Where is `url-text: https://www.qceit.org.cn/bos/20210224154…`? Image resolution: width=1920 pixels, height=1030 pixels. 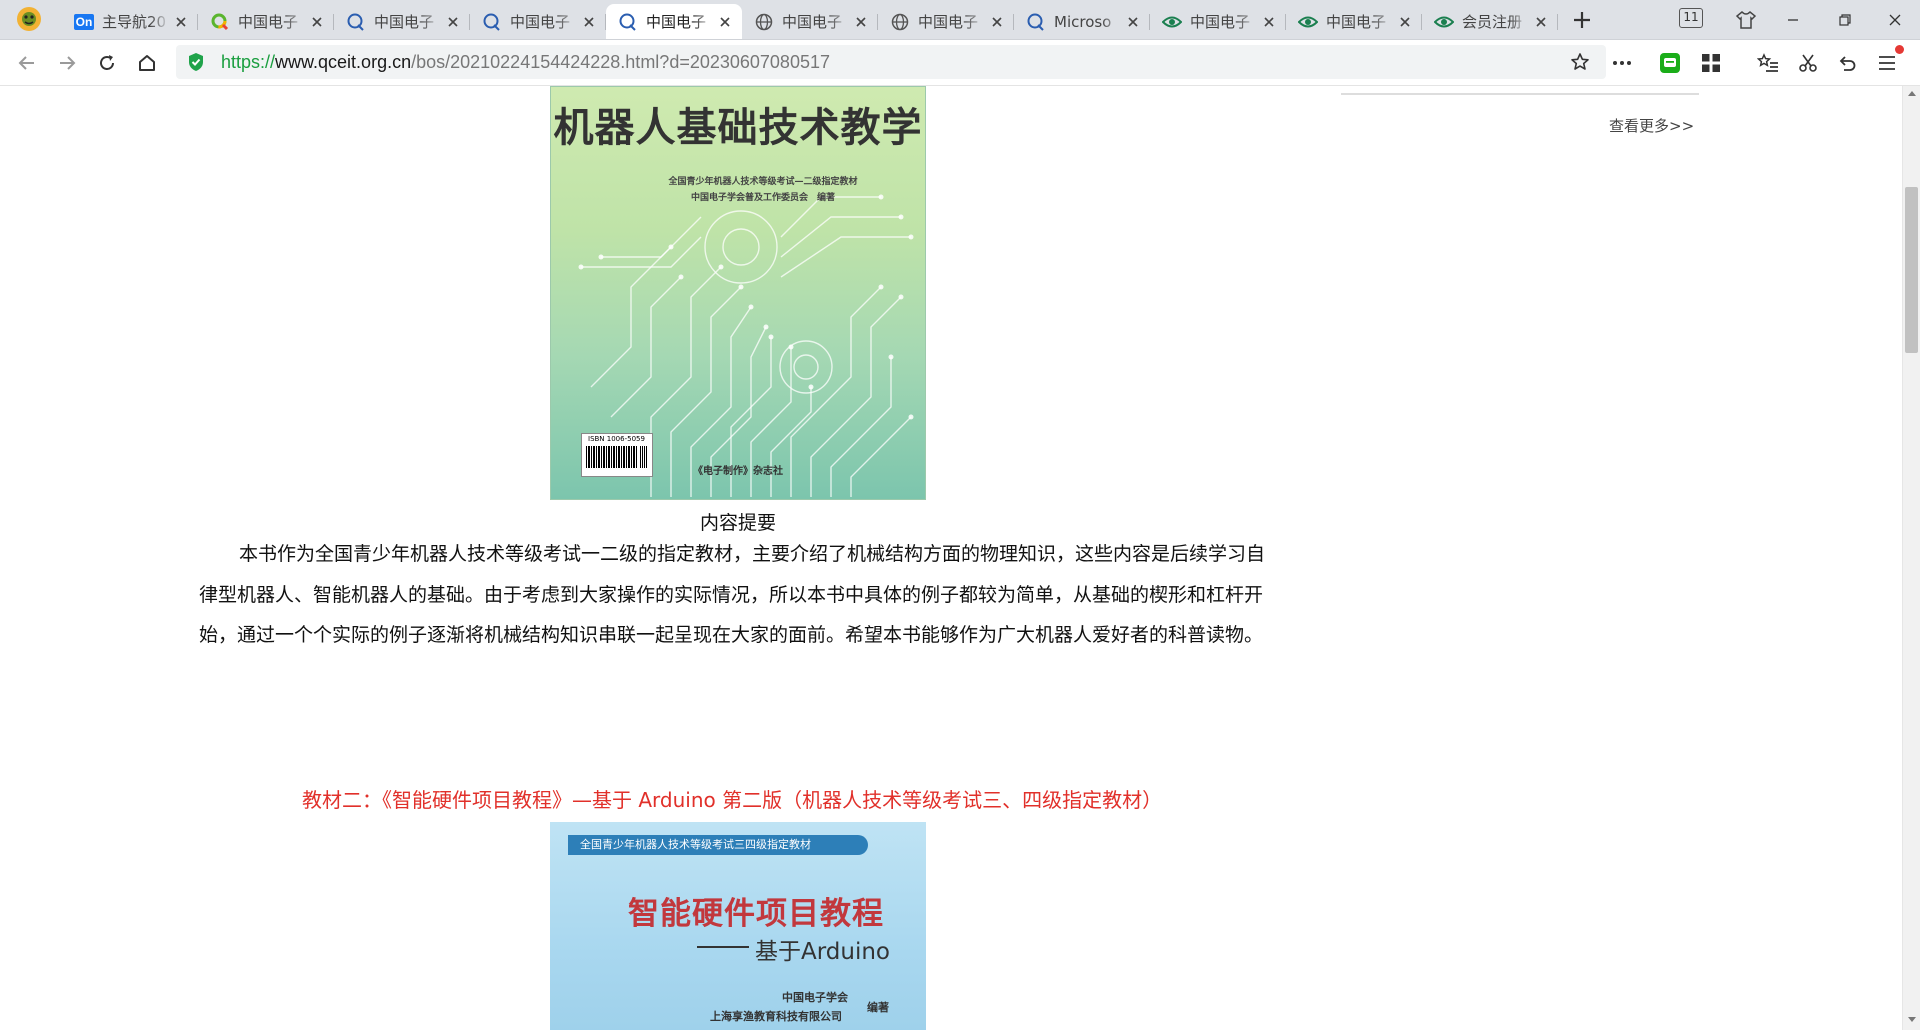 url-text: https://www.qceit.org.cn/bos/20210224154… is located at coordinates (525, 62).